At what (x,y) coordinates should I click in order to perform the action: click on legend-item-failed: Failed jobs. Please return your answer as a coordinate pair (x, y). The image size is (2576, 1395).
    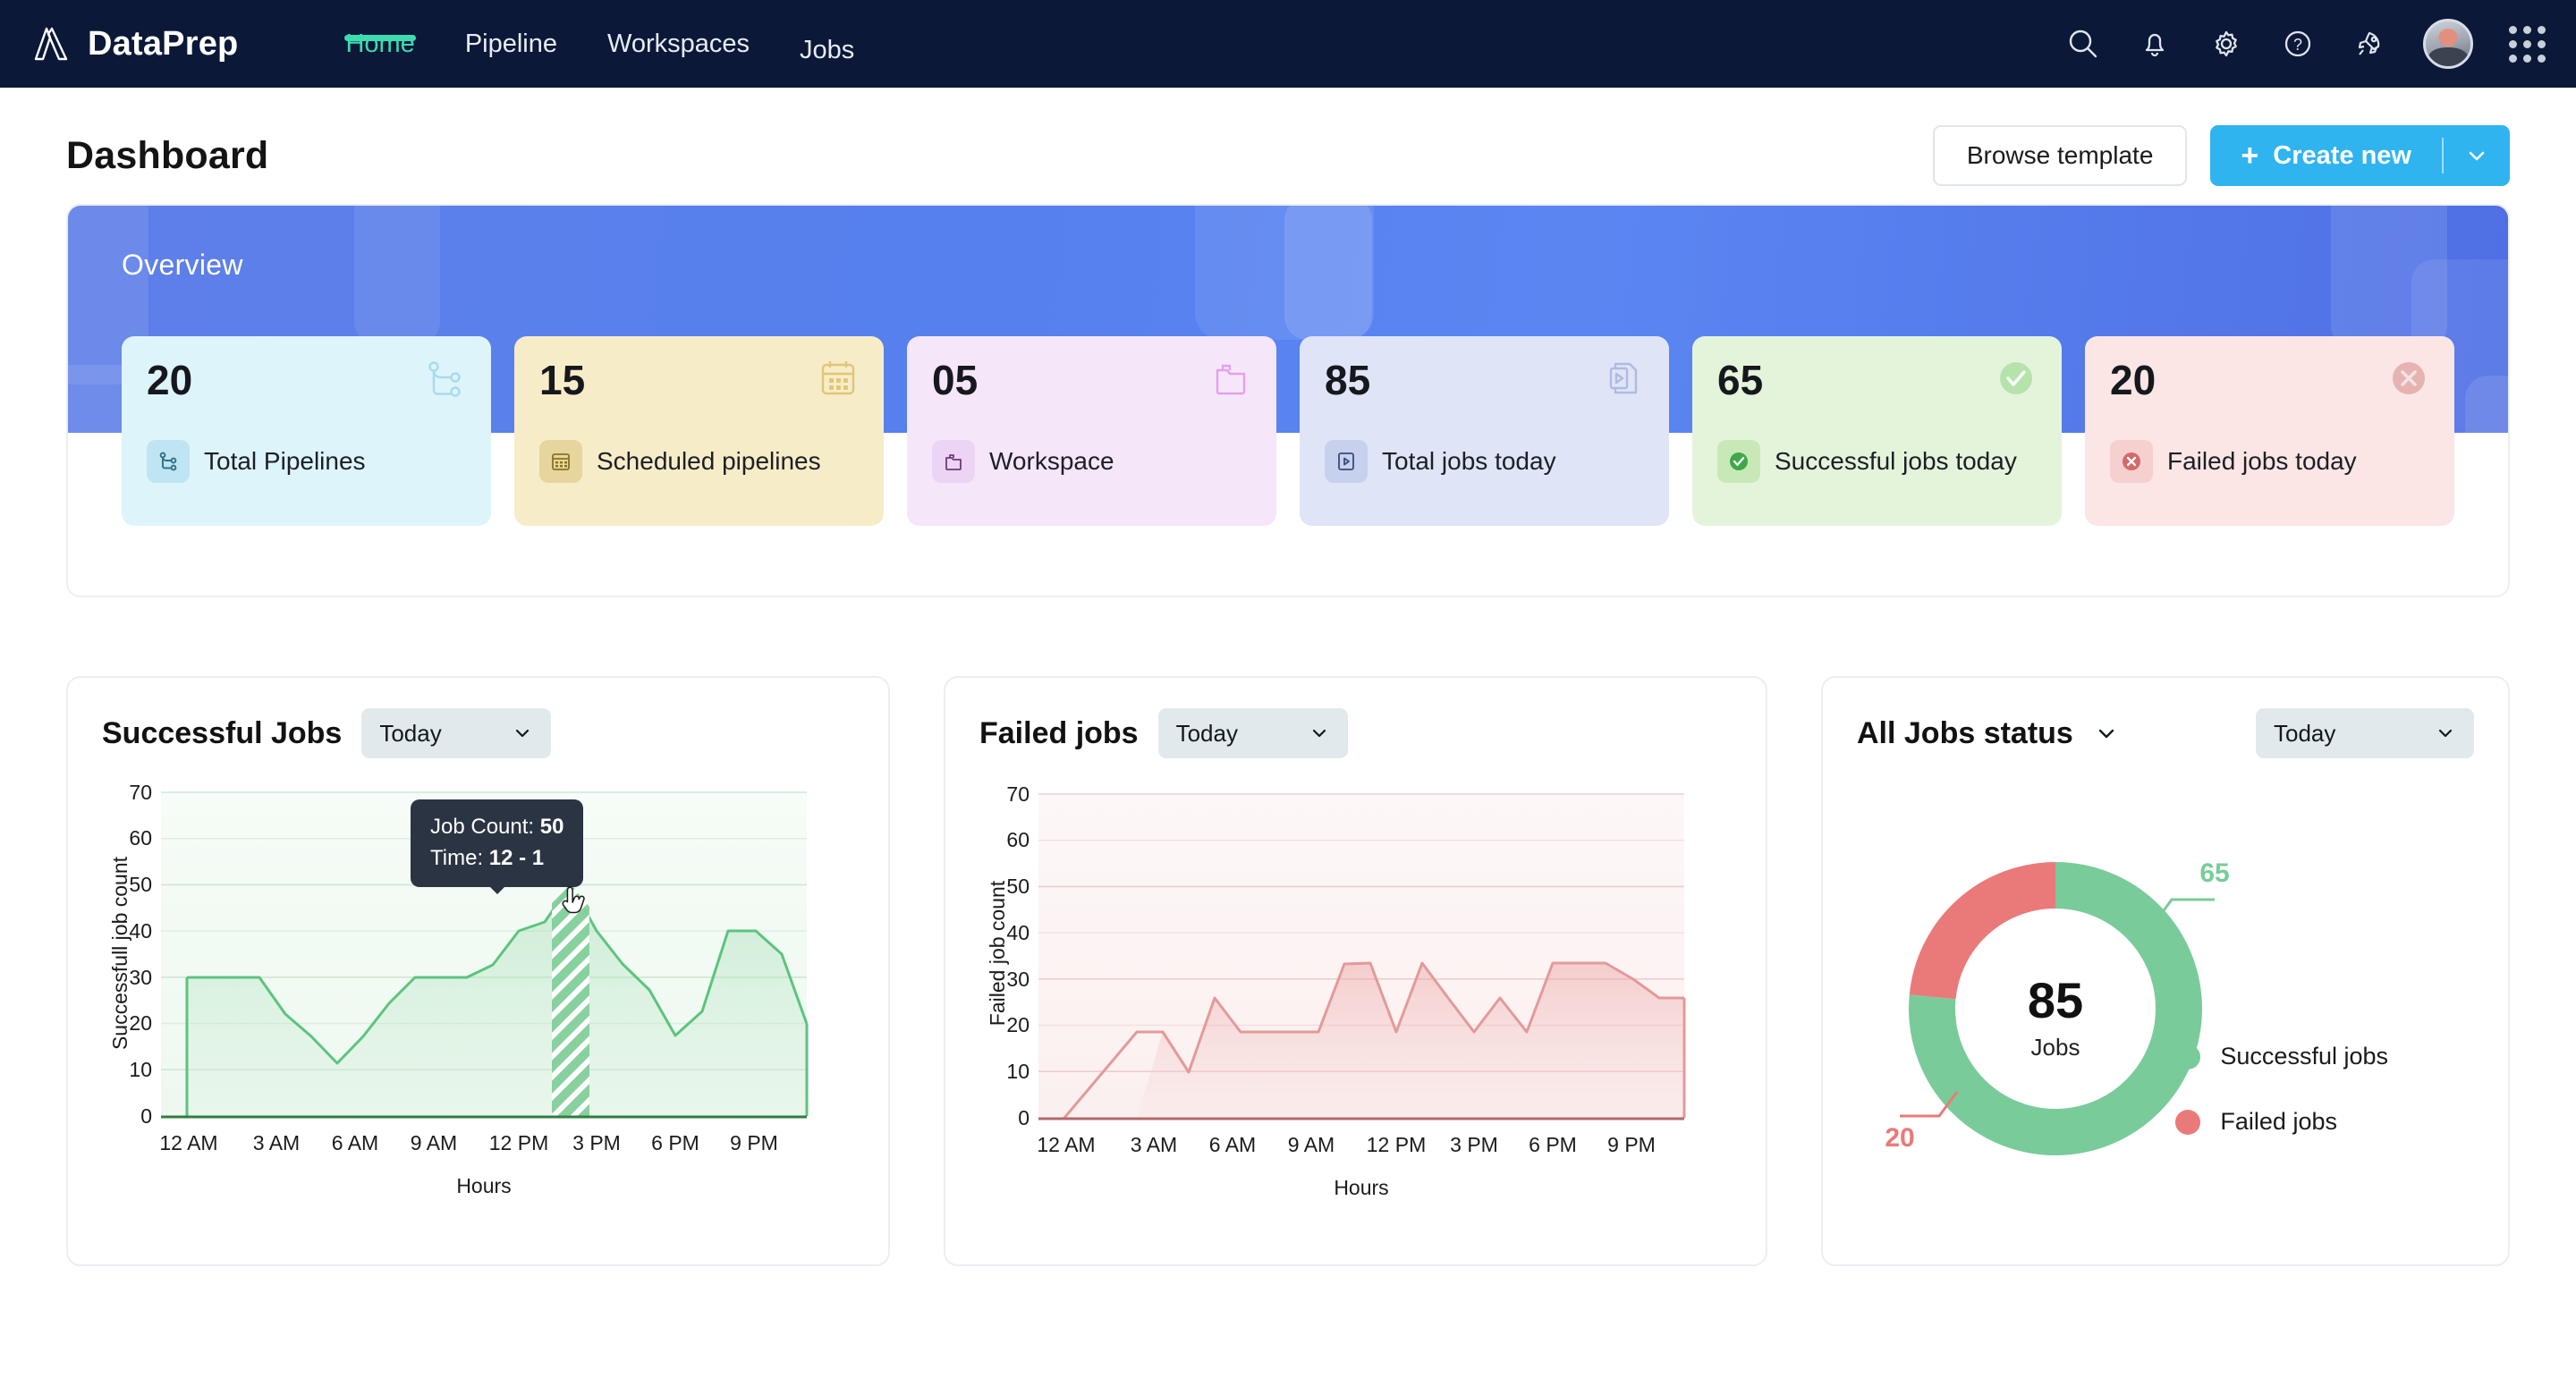
    Looking at the image, I should click on (2281, 1122).